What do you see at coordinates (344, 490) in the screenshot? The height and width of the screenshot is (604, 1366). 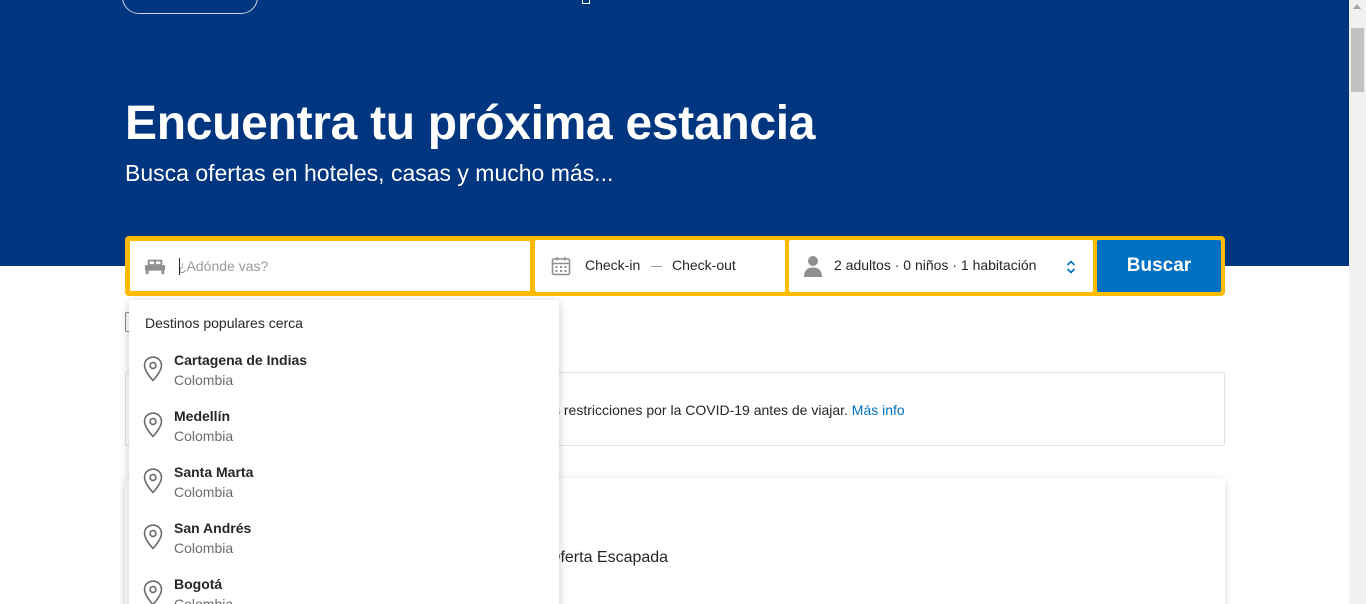 I see `suggestion-item: Santa Marta Colombia` at bounding box center [344, 490].